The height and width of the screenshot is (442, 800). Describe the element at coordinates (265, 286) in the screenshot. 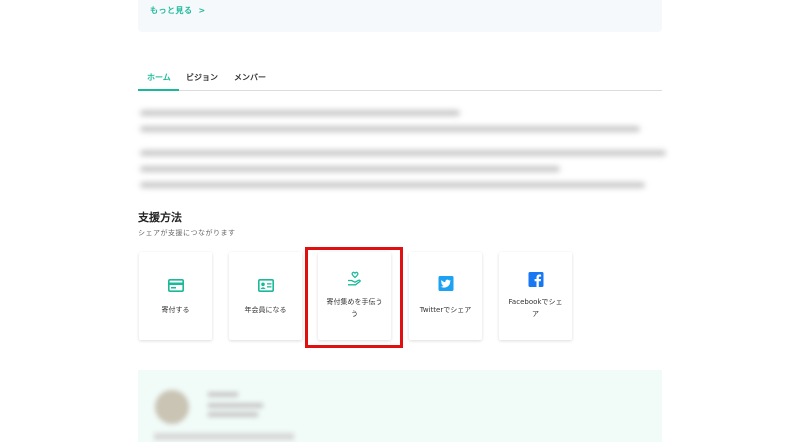

I see `member-card-icon` at that location.